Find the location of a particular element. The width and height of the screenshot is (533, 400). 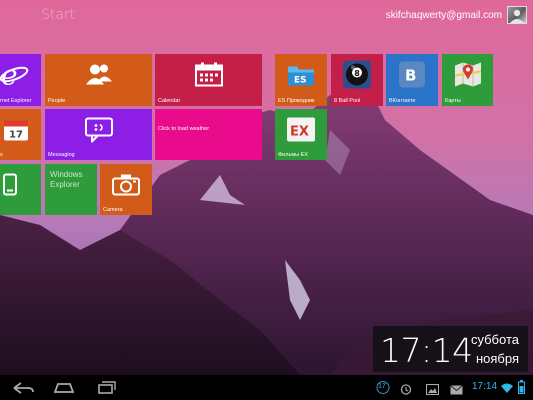

maps-icon is located at coordinates (468, 77).